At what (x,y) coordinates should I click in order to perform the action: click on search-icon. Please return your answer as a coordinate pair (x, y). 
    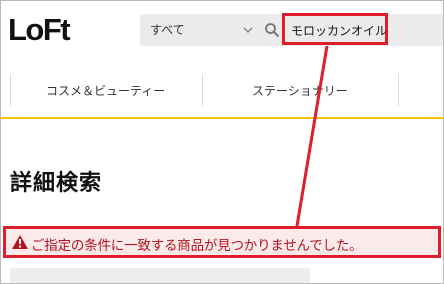
    Looking at the image, I should click on (272, 30).